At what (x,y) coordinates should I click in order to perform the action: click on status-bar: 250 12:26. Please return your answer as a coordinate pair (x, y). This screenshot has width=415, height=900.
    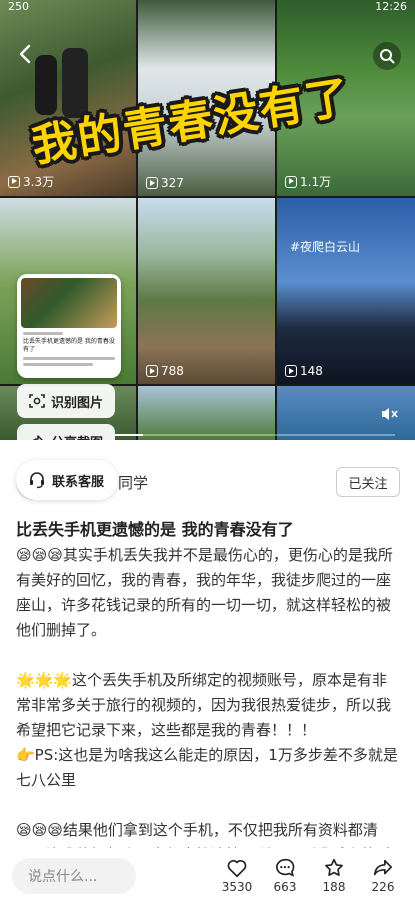
    Looking at the image, I should click on (207, 8).